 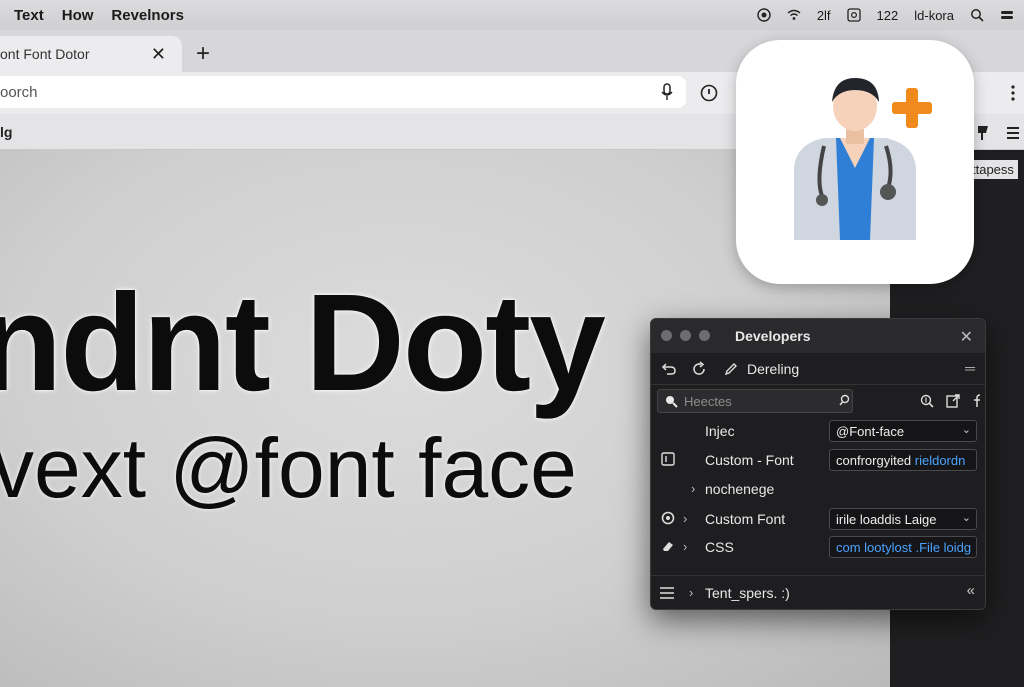 What do you see at coordinates (845, 400) in the screenshot?
I see `search-submit-icon` at bounding box center [845, 400].